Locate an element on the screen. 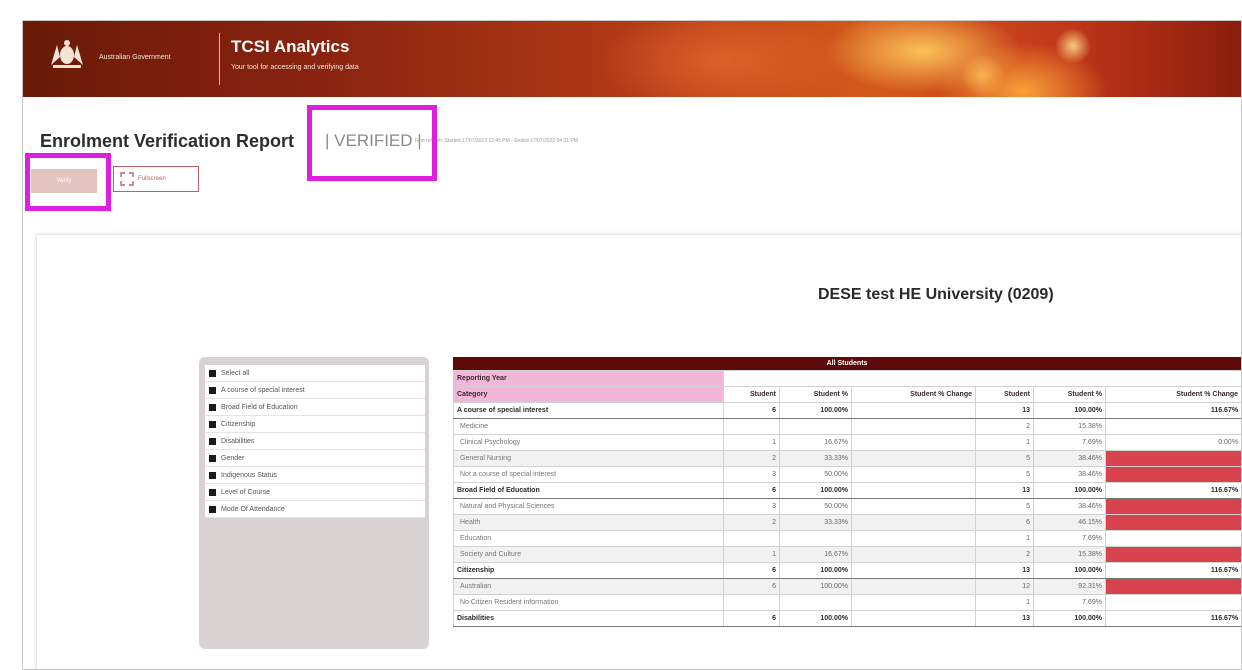 This screenshot has height=670, width=1242. value-cell: 50.00% is located at coordinates (815, 474).